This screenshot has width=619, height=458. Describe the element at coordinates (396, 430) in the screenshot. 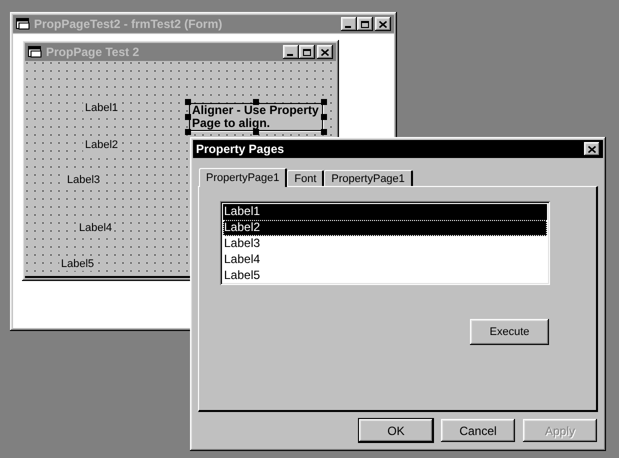

I see `dialog-button: OK` at that location.